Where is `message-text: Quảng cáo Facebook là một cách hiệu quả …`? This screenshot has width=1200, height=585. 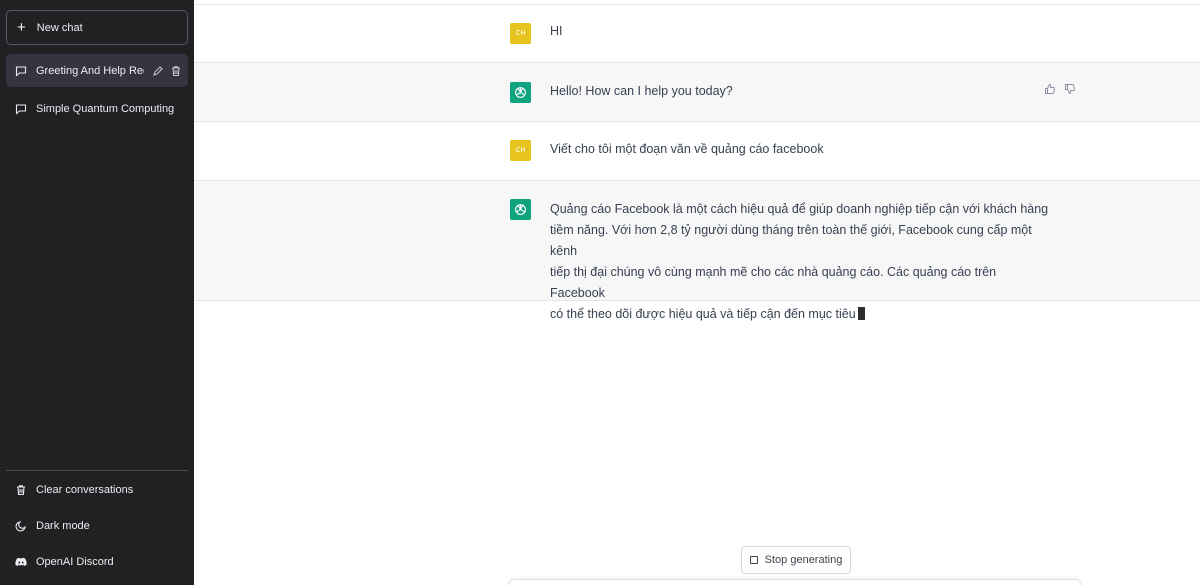
message-text: Quảng cáo Facebook là một cách hiệu quả … is located at coordinates (800, 262).